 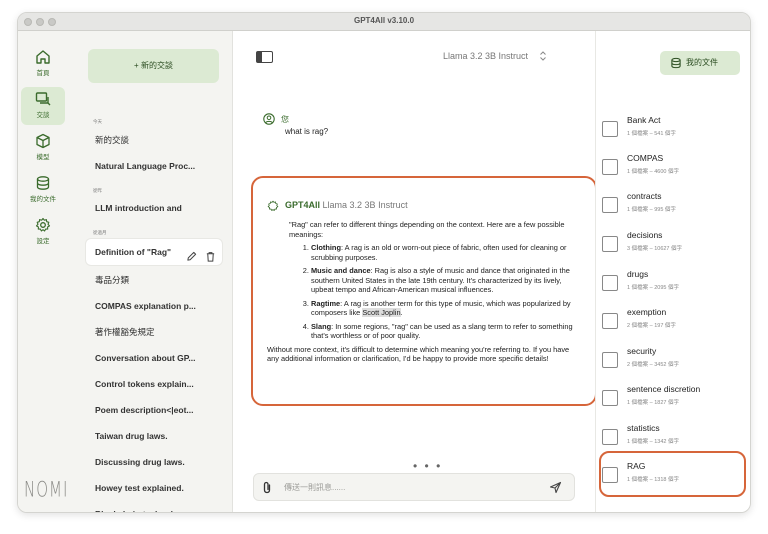 I want to click on conversation-item: 新的交談, so click(x=154, y=140).